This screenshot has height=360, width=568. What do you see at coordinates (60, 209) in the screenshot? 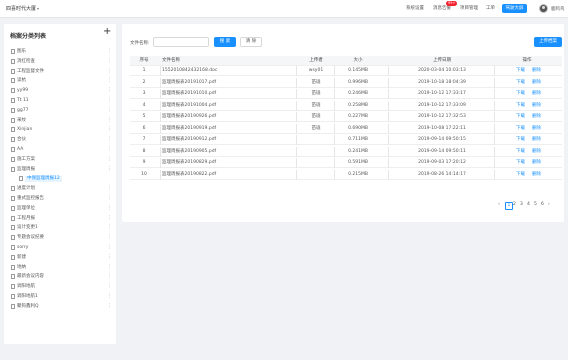
I see `sidebar-item: 监理单位 ⋮` at bounding box center [60, 209].